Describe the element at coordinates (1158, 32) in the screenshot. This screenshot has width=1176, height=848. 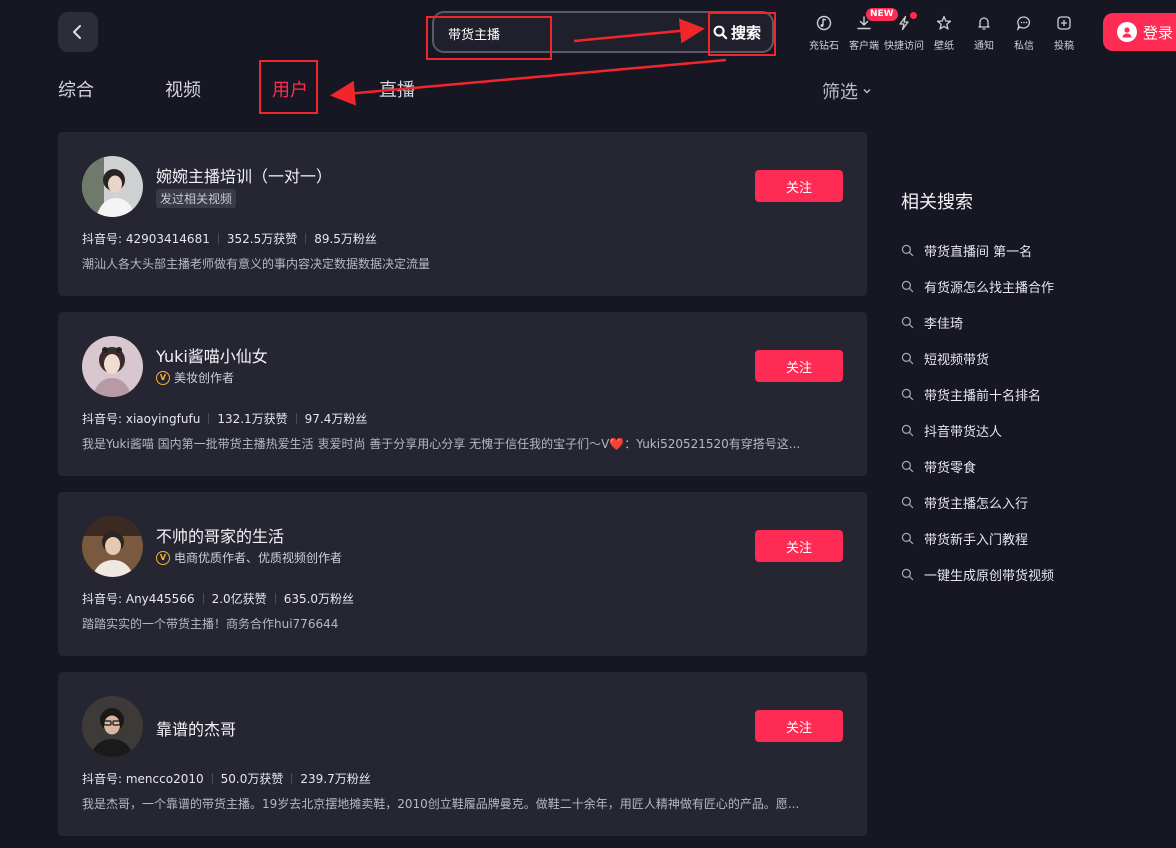
I see `login-label: 登录` at that location.